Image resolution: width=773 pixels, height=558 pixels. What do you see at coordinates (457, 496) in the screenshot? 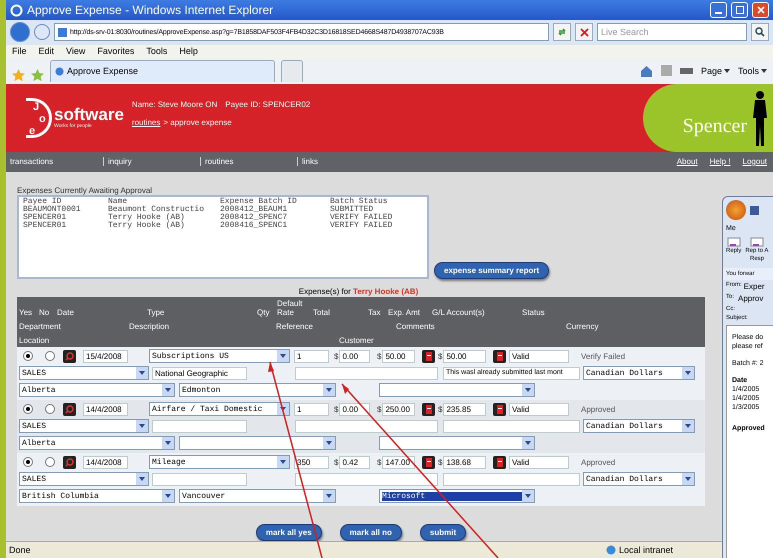
I see `dropdown: Microsoft` at bounding box center [457, 496].